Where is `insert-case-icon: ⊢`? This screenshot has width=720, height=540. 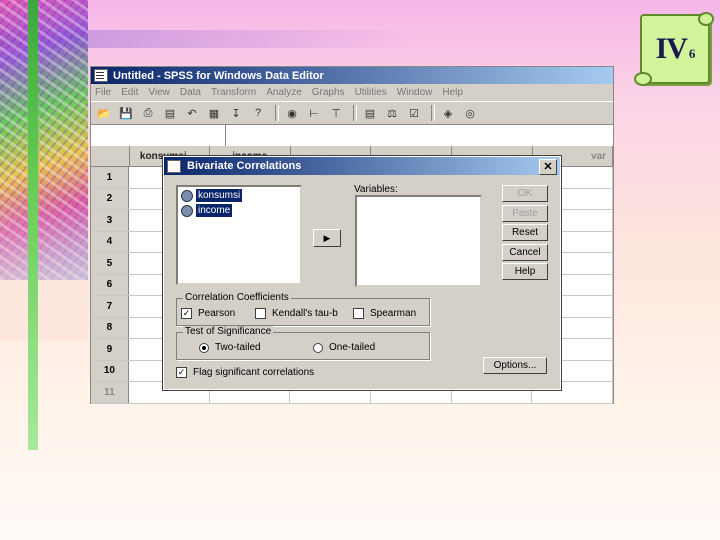 insert-case-icon: ⊢ is located at coordinates (314, 113).